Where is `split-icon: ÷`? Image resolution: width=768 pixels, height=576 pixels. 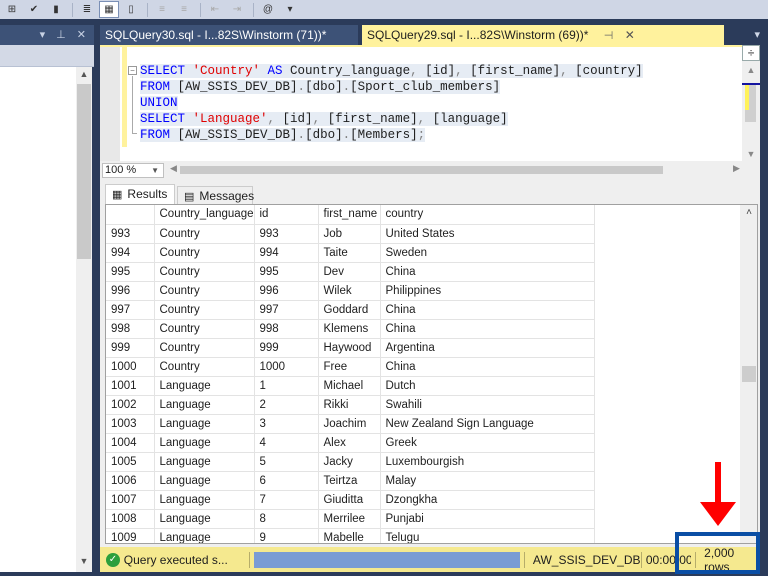
split-icon: ÷ is located at coordinates (751, 53).